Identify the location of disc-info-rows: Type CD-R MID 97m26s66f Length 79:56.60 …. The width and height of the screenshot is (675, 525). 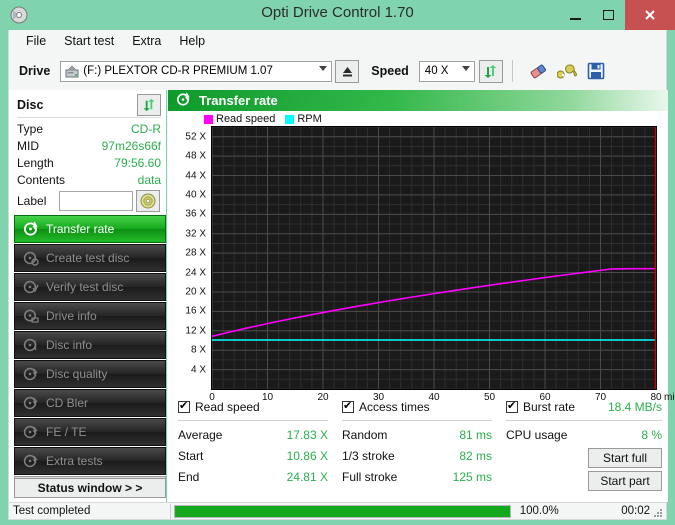
(89, 156).